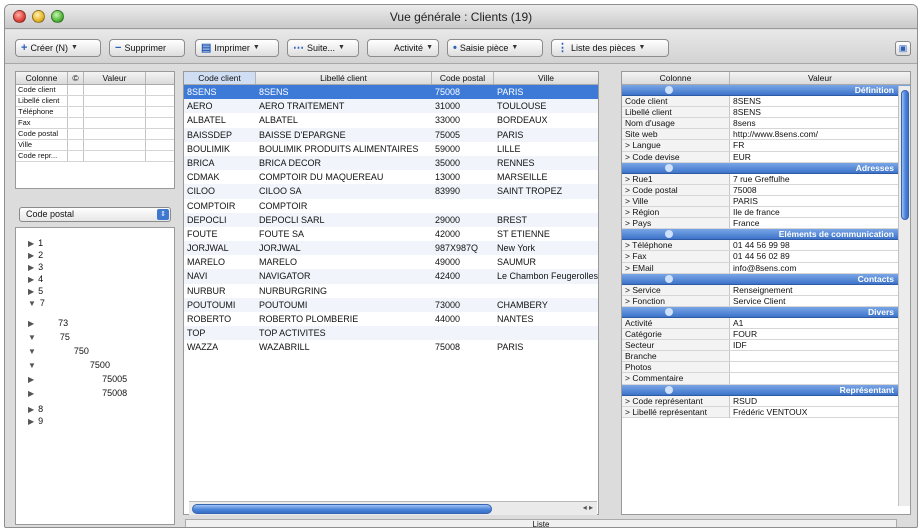 Image resolution: width=922 pixels, height=531 pixels. What do you see at coordinates (820, 123) in the screenshot?
I see `detail-value: 8sens` at bounding box center [820, 123].